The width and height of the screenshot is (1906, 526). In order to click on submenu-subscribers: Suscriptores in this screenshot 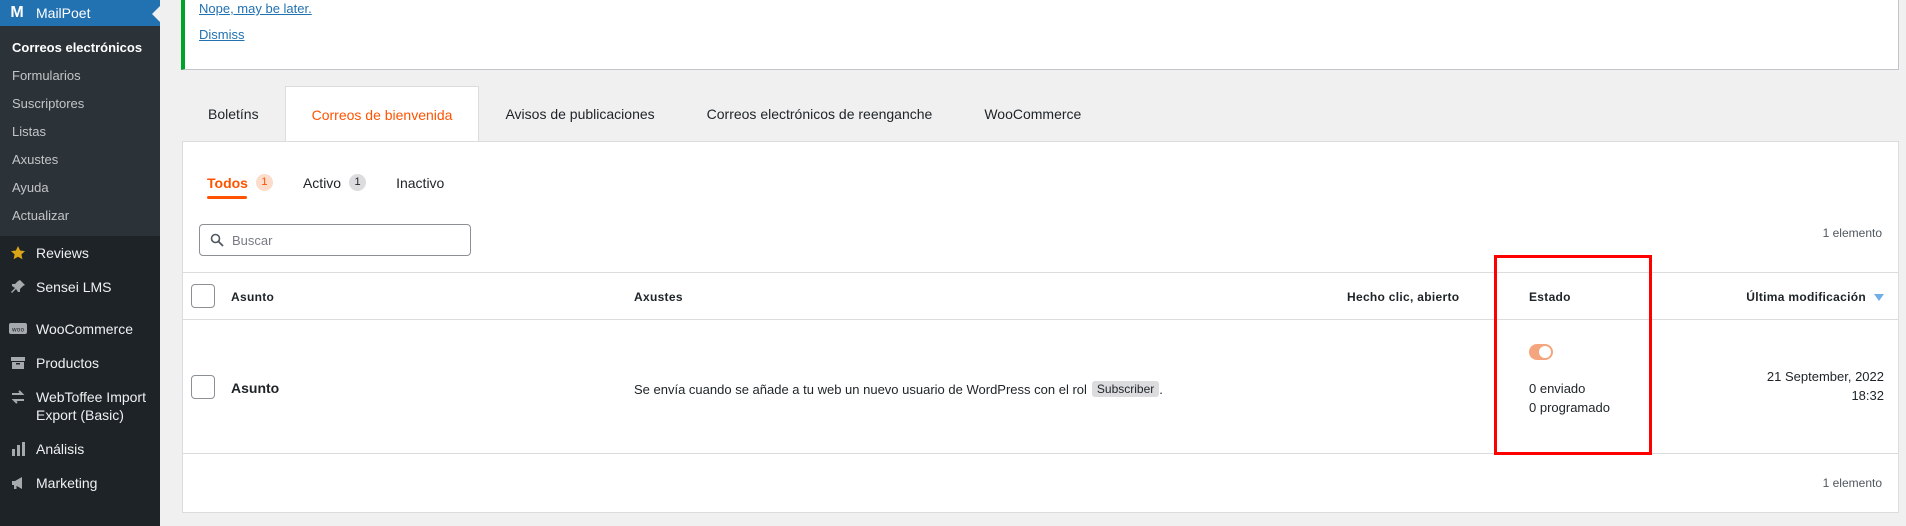, I will do `click(80, 104)`.